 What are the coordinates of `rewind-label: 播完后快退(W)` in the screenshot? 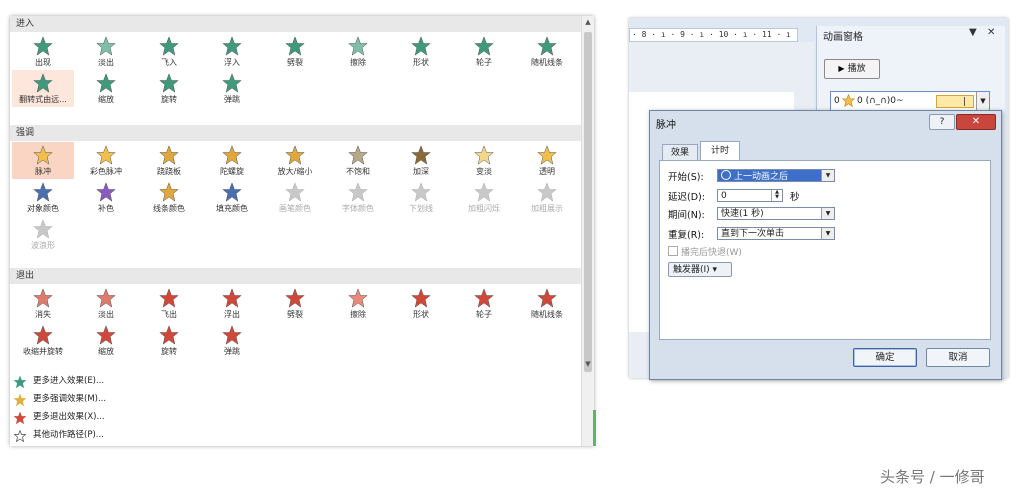 It's located at (711, 253).